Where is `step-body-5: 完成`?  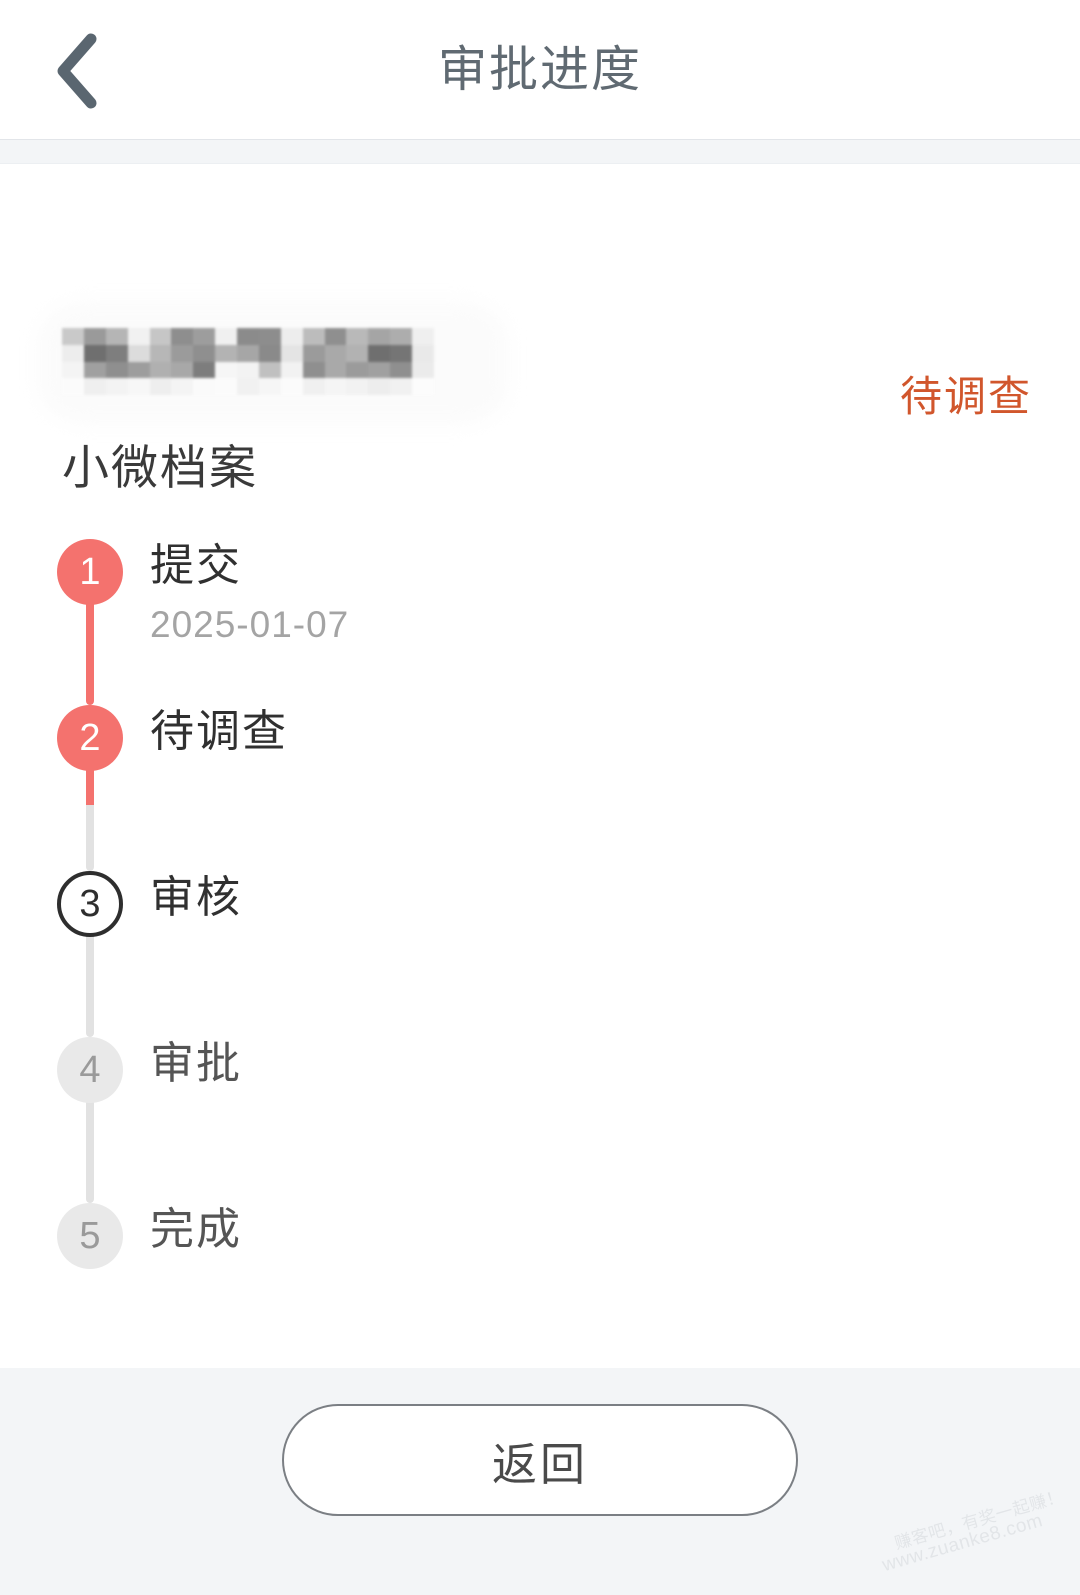
step-body-5: 完成 is located at coordinates (196, 1230).